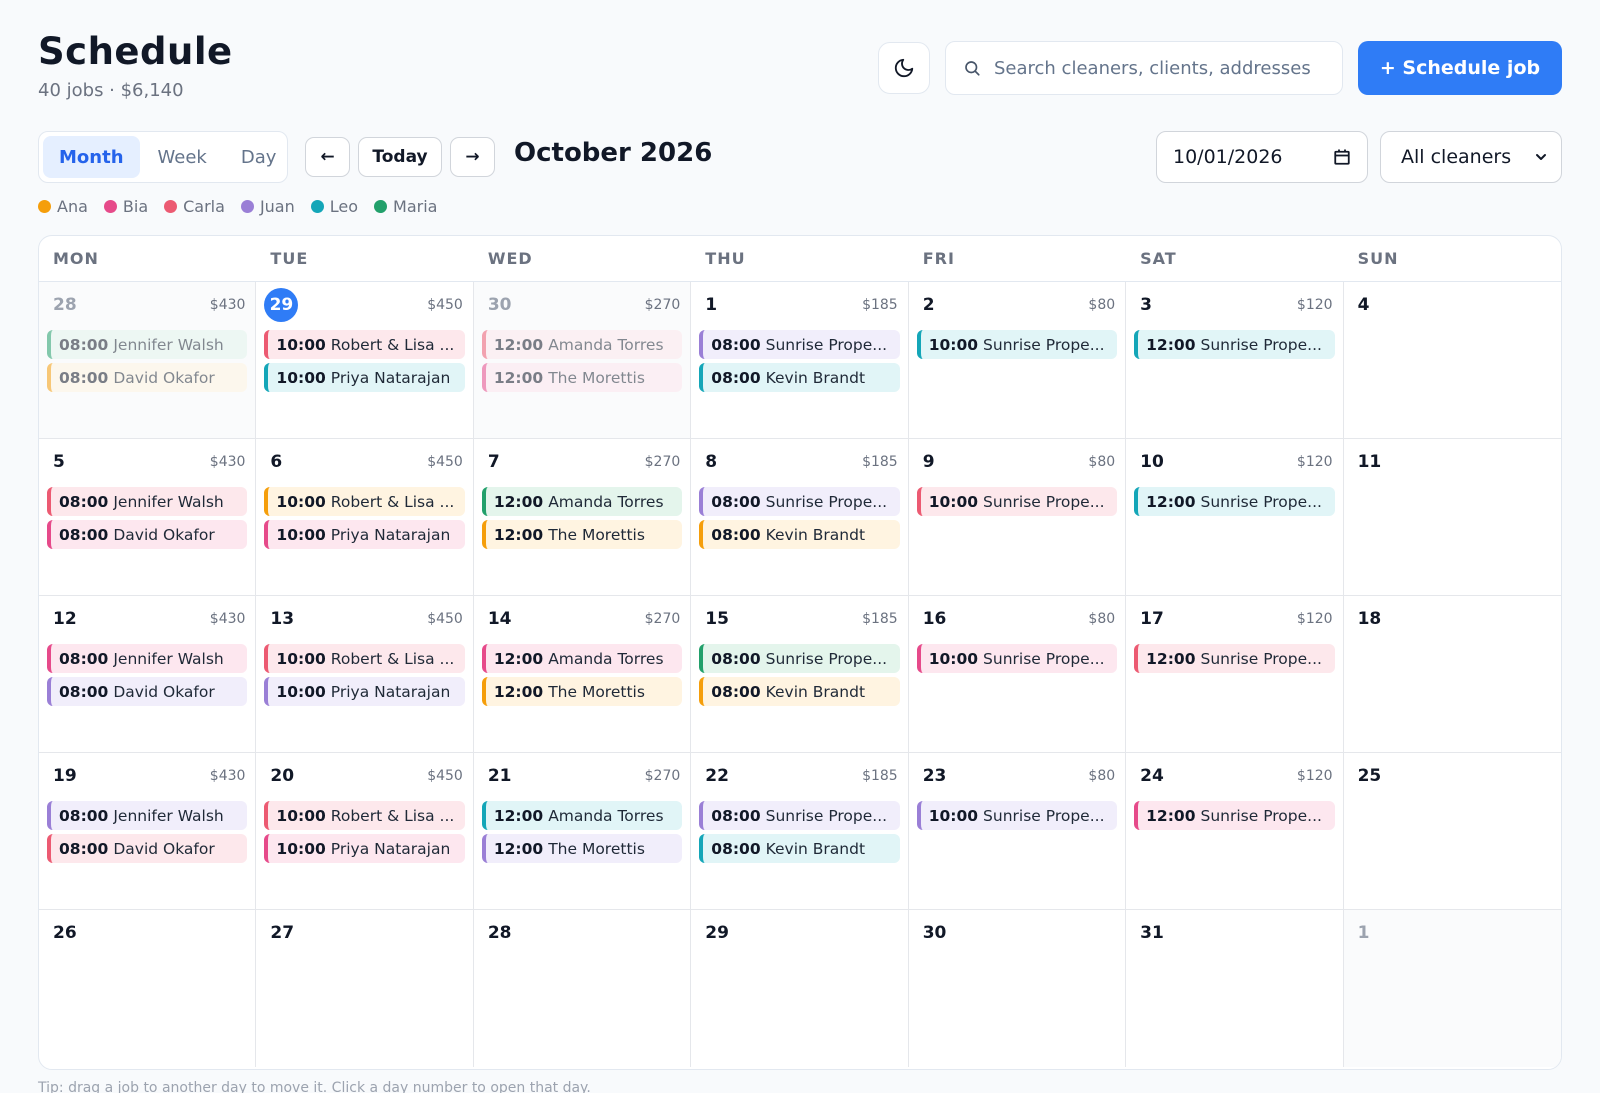 This screenshot has height=1093, width=1600. Describe the element at coordinates (259, 157) in the screenshot. I see `view-day-tab: Day` at that location.